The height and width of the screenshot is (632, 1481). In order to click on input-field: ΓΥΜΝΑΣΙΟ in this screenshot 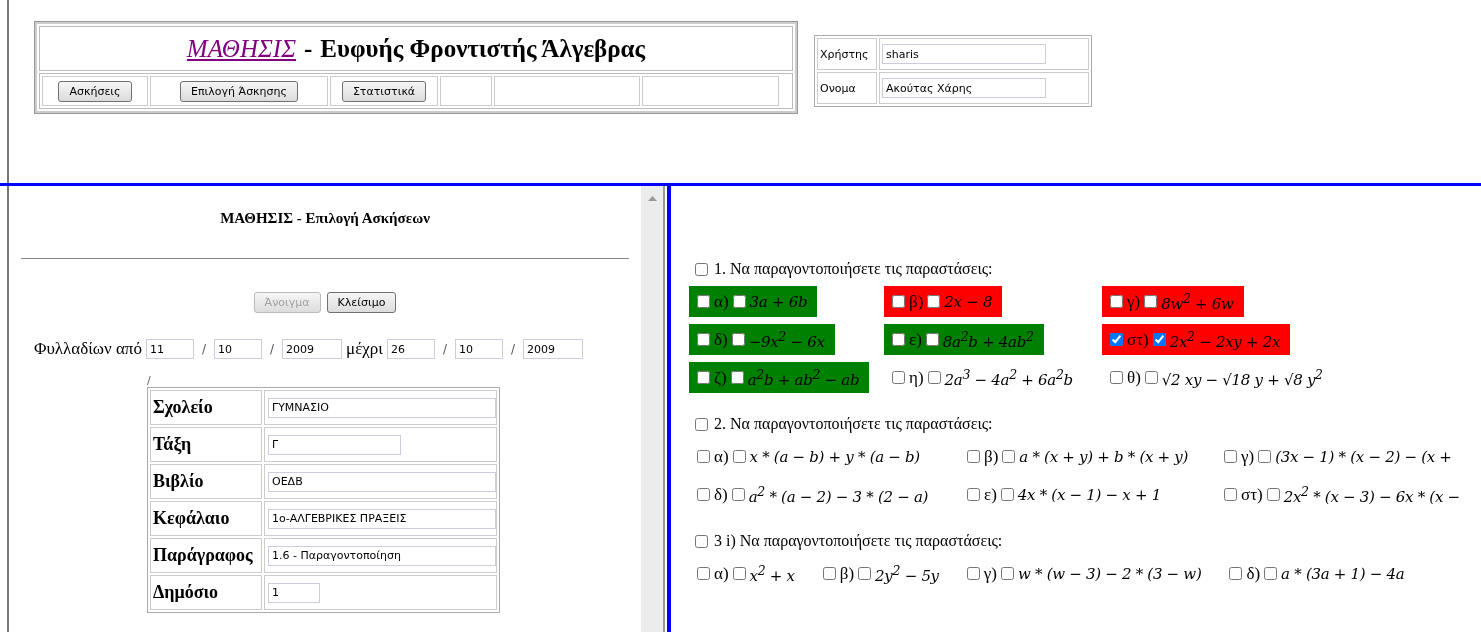, I will do `click(382, 407)`.